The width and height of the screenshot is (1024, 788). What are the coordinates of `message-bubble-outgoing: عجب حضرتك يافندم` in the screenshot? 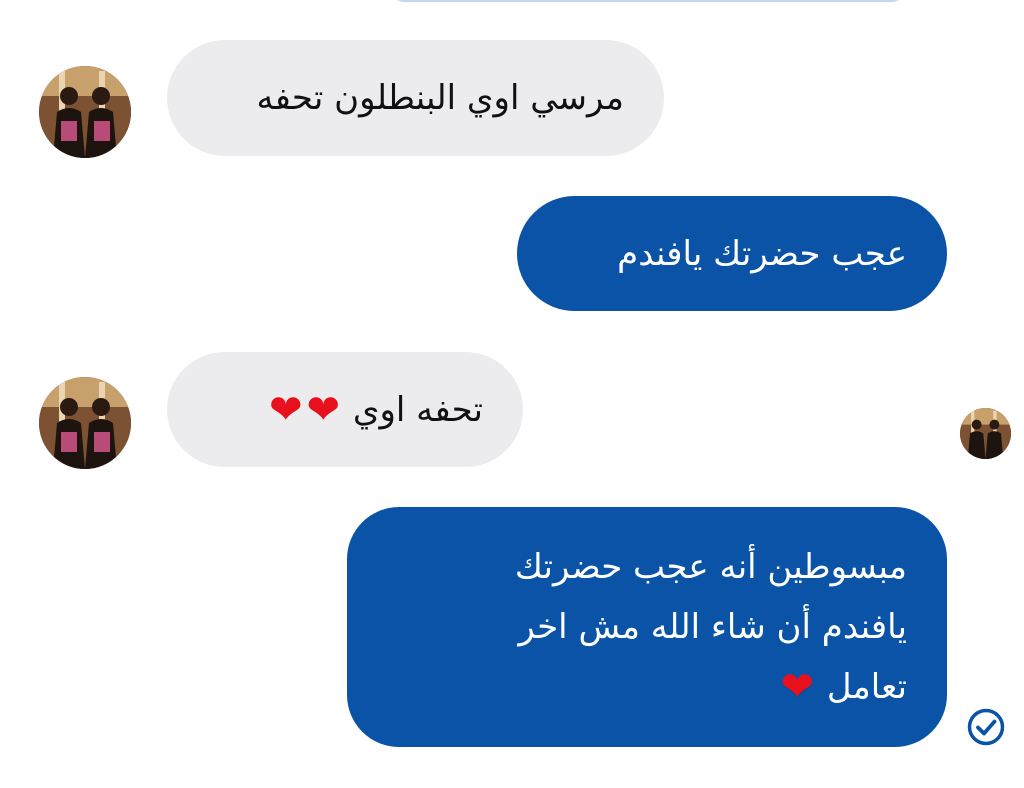 It's located at (732, 253).